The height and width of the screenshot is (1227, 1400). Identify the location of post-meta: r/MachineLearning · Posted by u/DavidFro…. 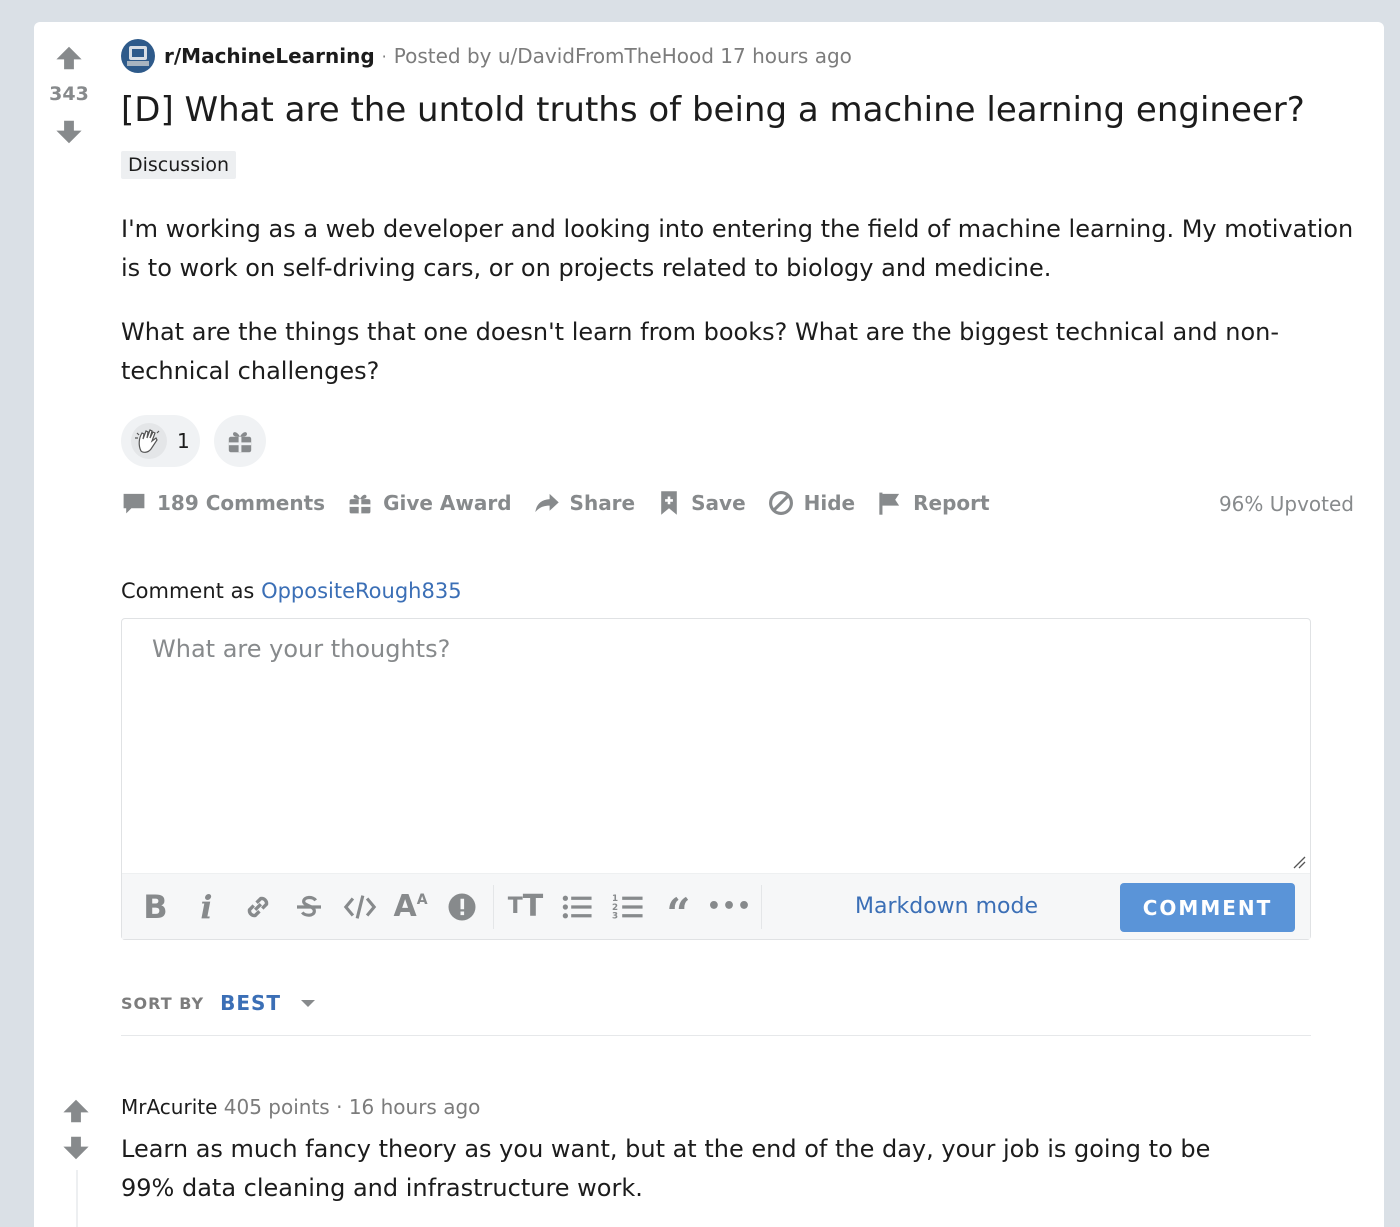
(486, 56).